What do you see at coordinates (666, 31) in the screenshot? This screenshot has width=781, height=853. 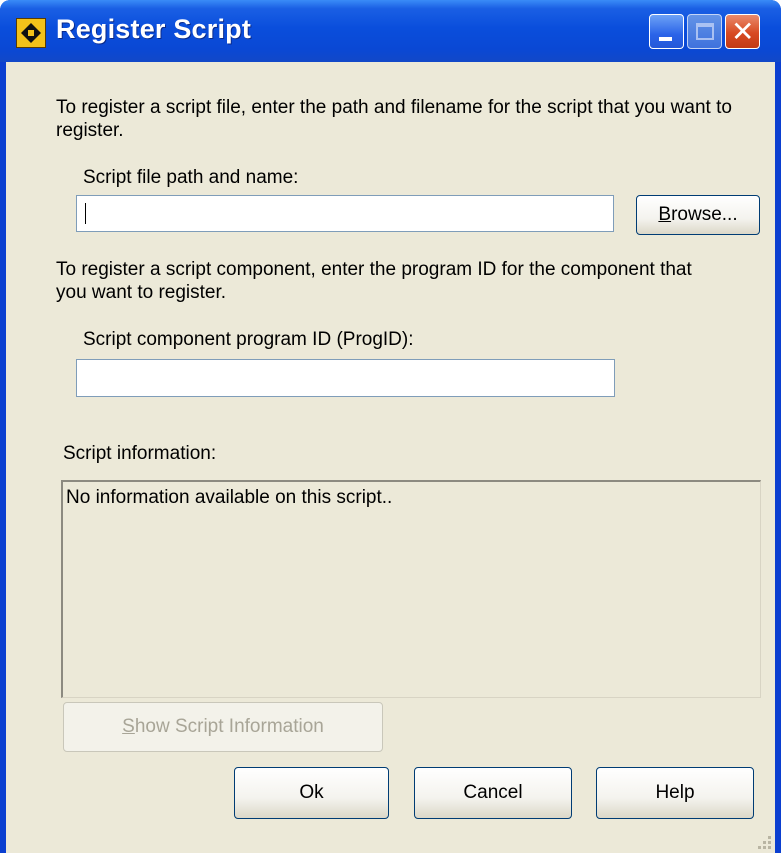 I see `minimize-button` at bounding box center [666, 31].